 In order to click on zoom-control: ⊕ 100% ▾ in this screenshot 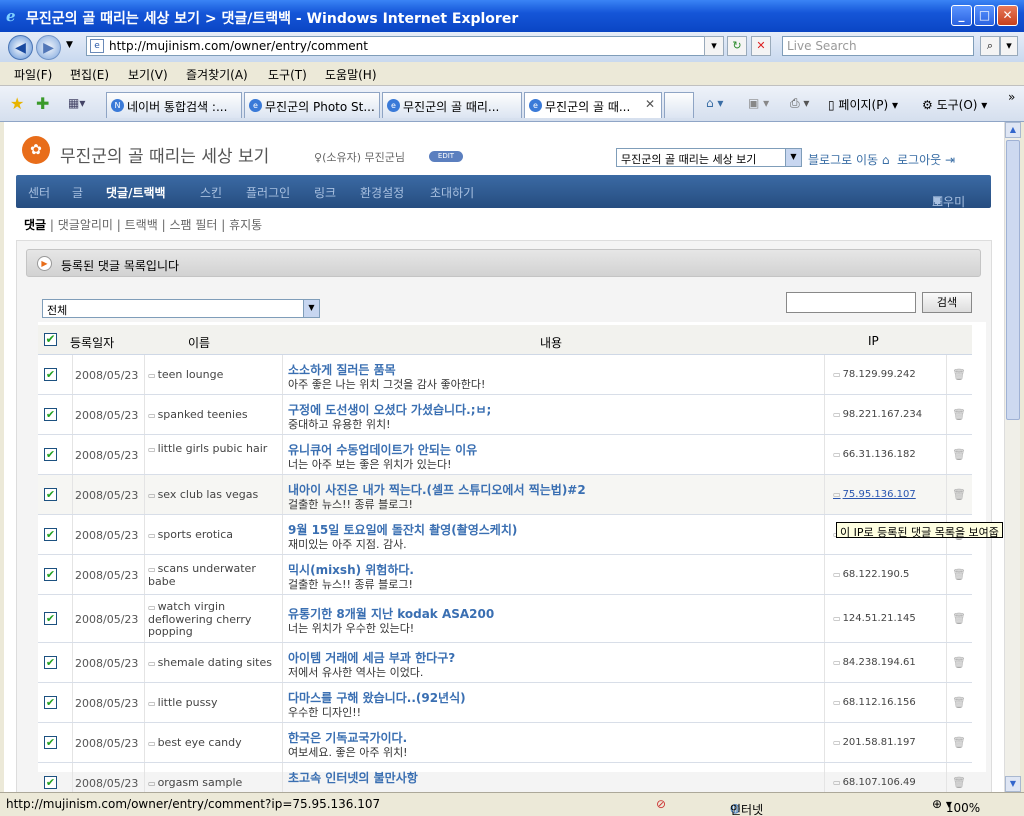, I will do `click(956, 806)`.